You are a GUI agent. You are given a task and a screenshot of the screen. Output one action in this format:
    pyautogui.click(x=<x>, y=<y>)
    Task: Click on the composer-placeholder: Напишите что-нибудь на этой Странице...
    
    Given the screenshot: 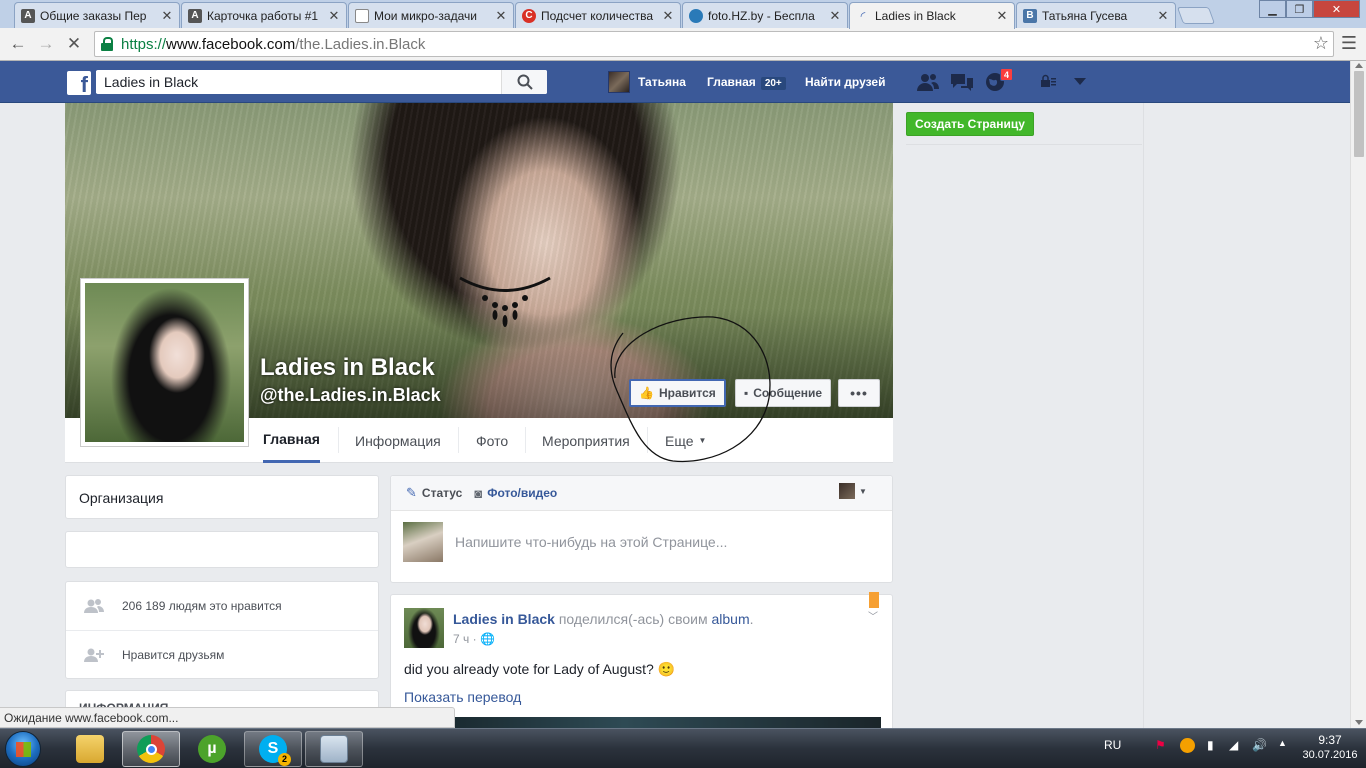 What is the action you would take?
    pyautogui.click(x=591, y=542)
    